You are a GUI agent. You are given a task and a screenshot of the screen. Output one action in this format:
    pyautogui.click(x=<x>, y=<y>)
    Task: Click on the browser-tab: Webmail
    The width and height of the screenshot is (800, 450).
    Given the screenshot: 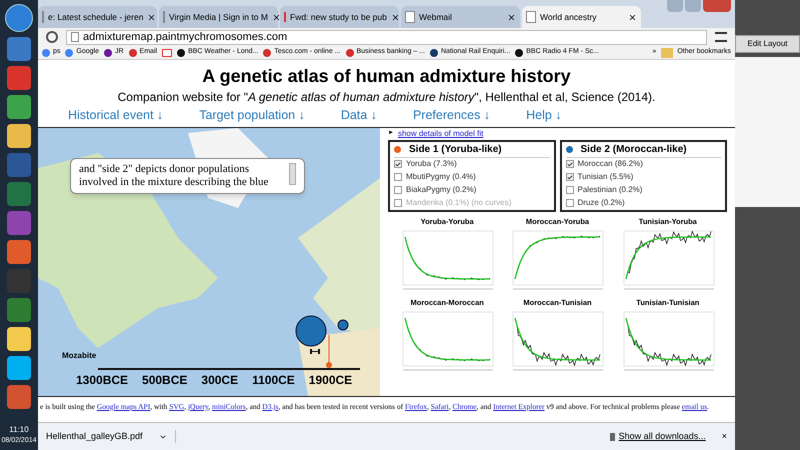 What is the action you would take?
    pyautogui.click(x=460, y=17)
    